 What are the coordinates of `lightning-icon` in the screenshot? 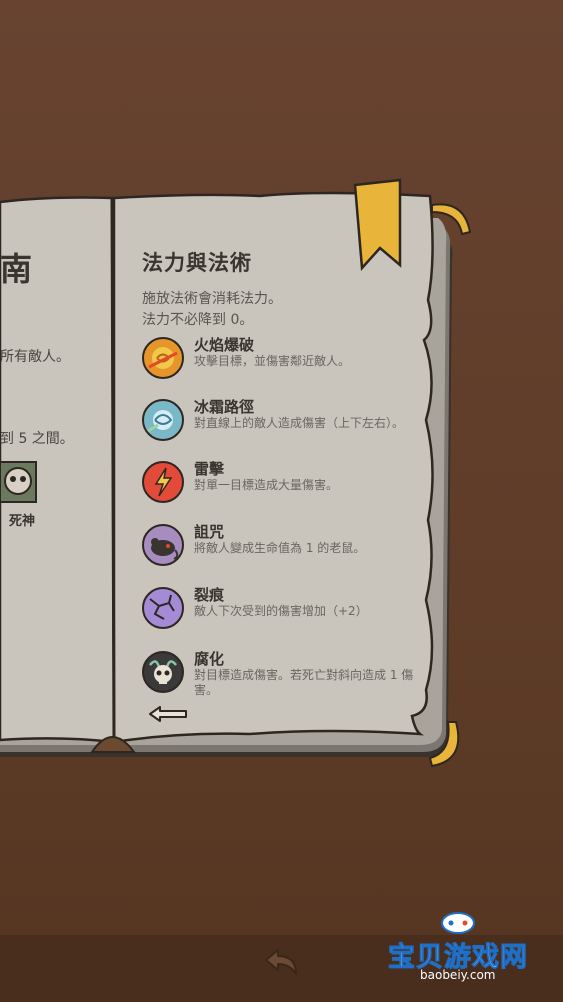 It's located at (163, 482).